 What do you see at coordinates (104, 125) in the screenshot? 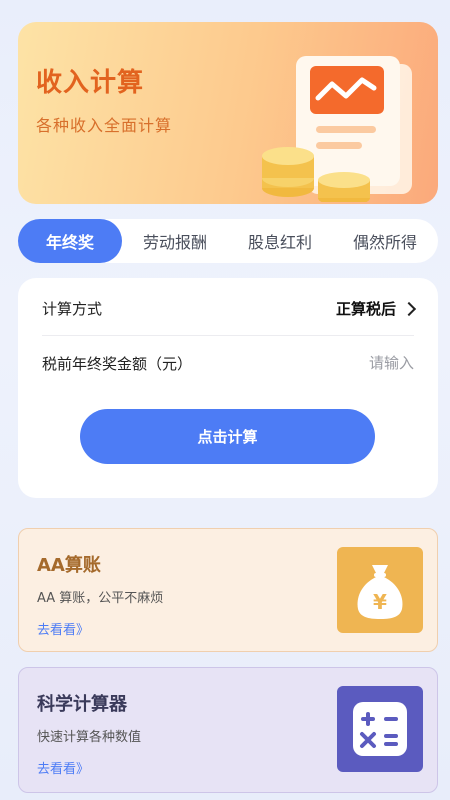
I see `banner-subtitle: 各种收入全面计算` at bounding box center [104, 125].